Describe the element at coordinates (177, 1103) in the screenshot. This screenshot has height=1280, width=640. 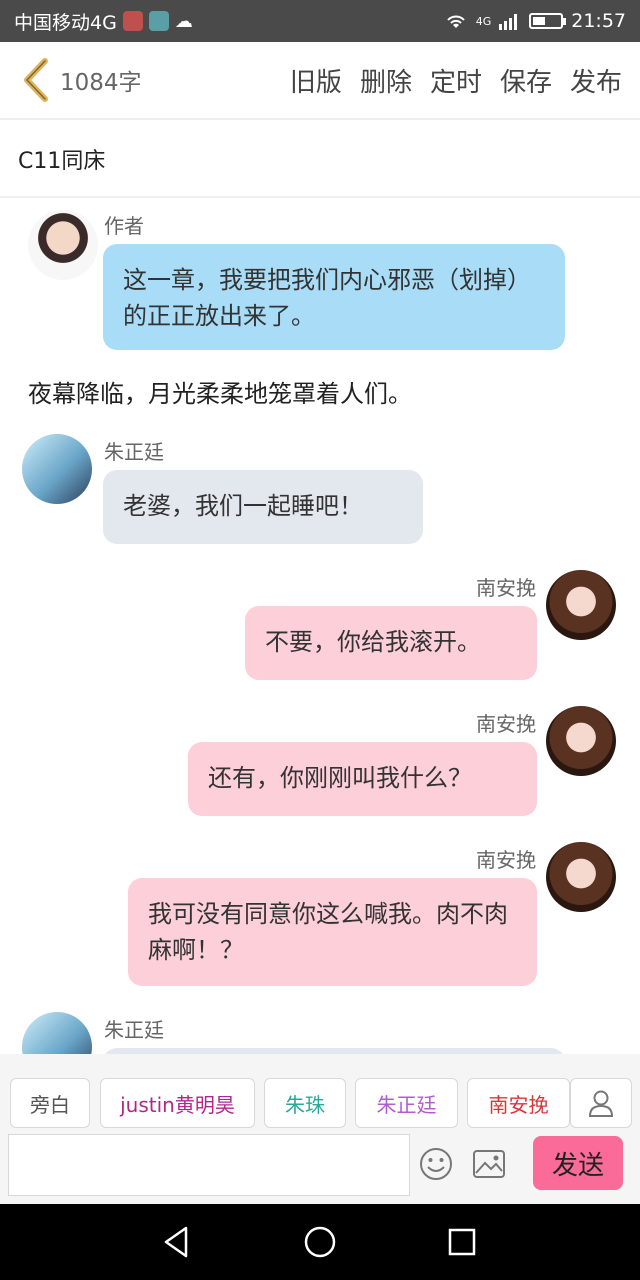
I see `character-chip-justin: justin黄明昊` at that location.